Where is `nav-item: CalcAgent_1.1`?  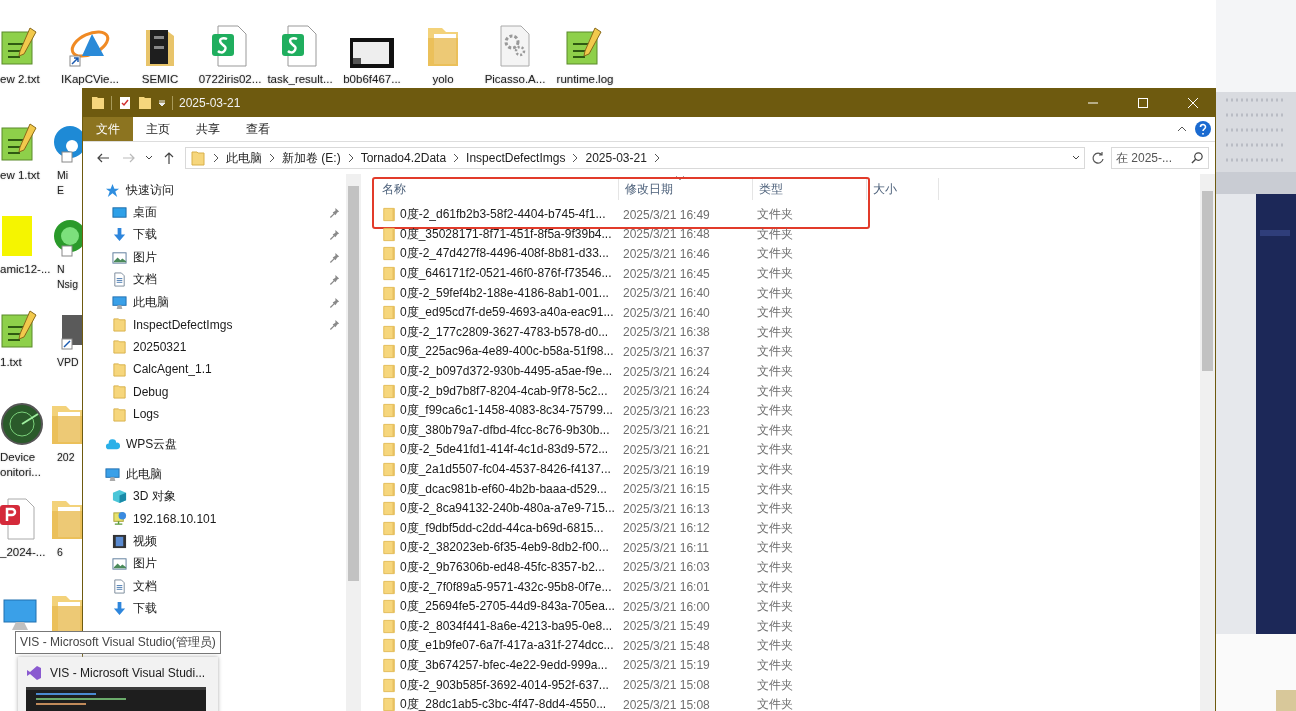 nav-item: CalcAgent_1.1 is located at coordinates (172, 369).